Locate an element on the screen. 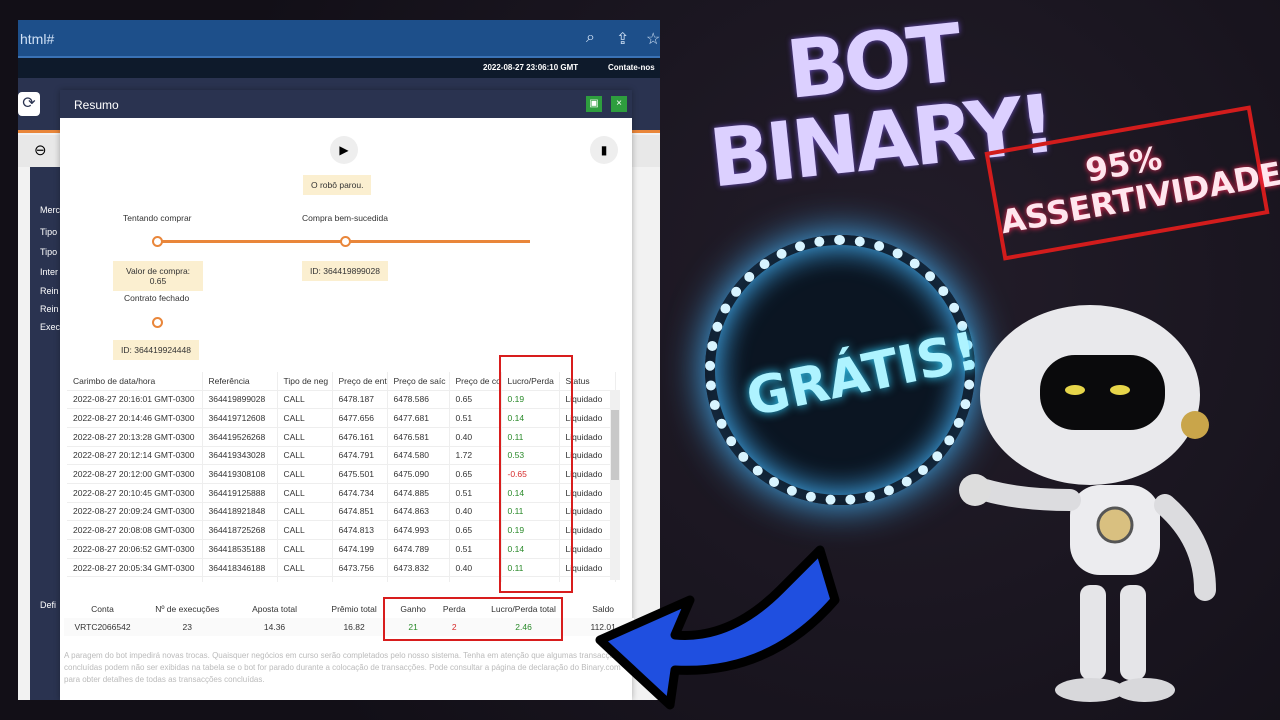 Image resolution: width=1280 pixels, height=720 pixels. column-header: Referência is located at coordinates (240, 381).